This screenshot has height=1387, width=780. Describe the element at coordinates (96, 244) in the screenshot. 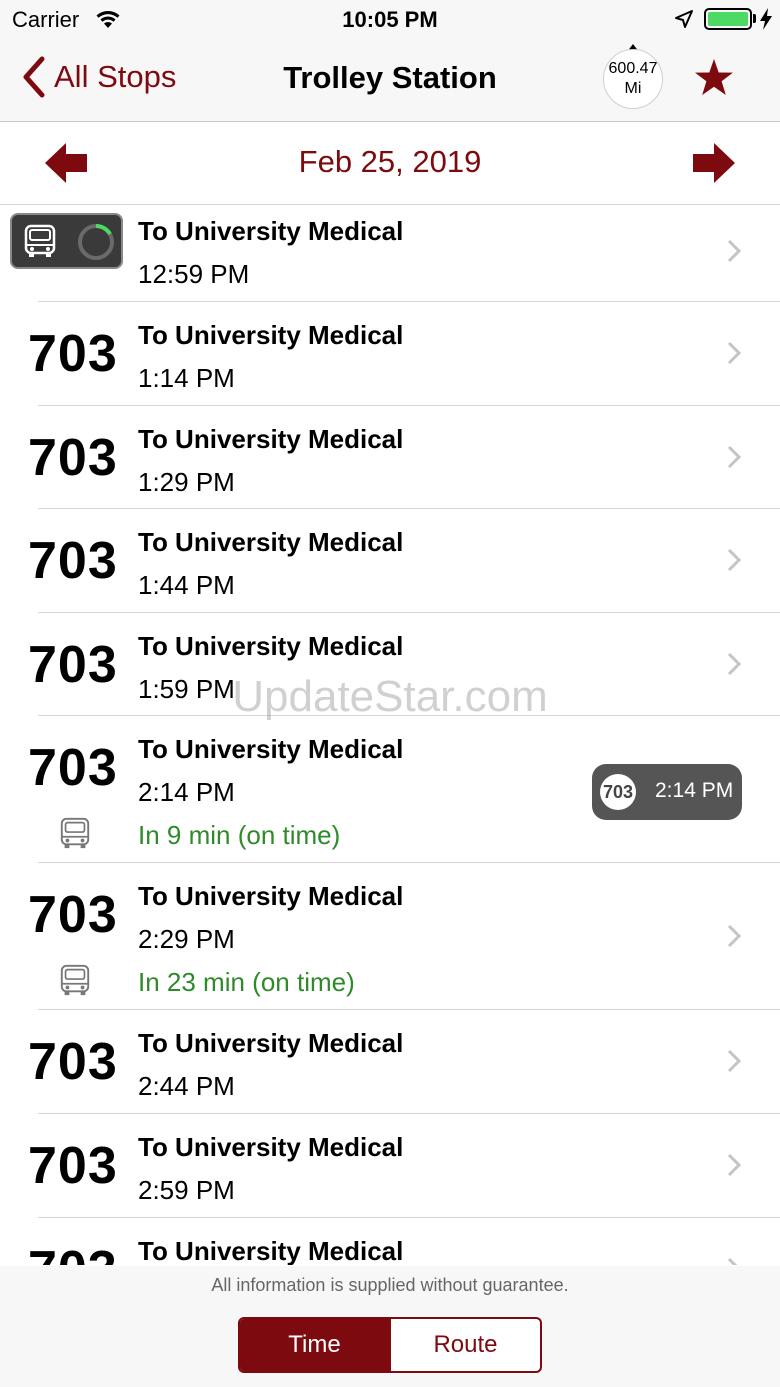

I see `loading-spinner-icon` at that location.